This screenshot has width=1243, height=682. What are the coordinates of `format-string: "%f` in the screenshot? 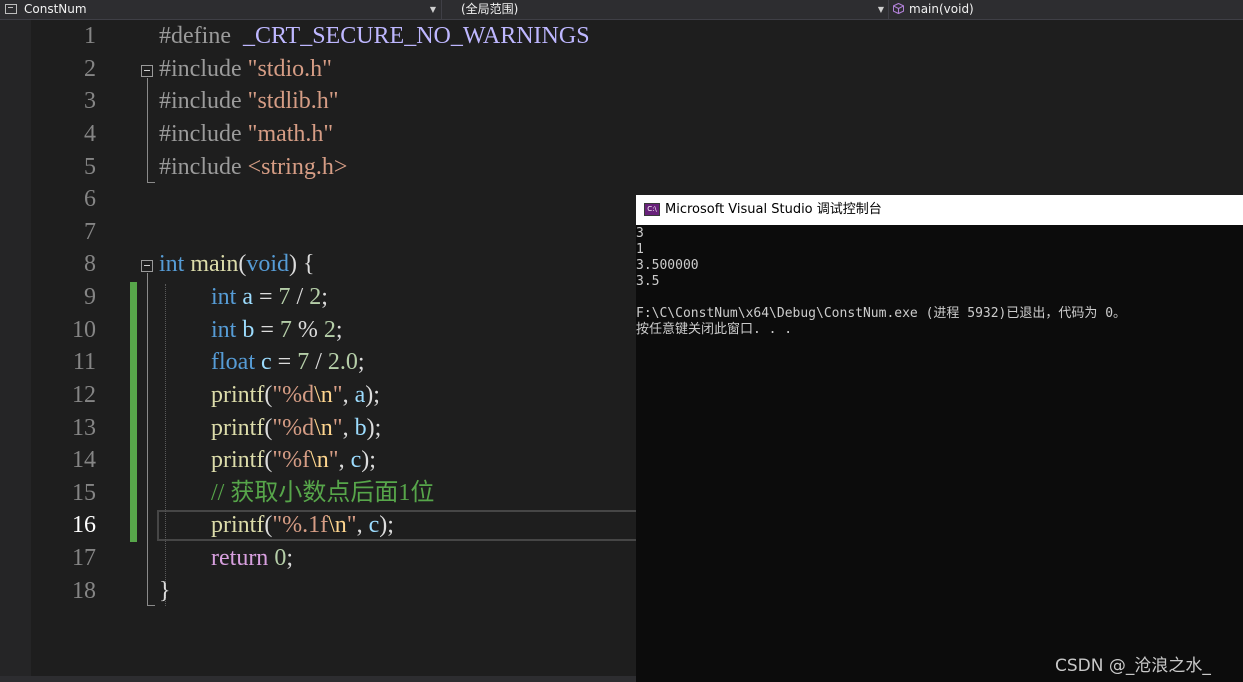 It's located at (291, 460).